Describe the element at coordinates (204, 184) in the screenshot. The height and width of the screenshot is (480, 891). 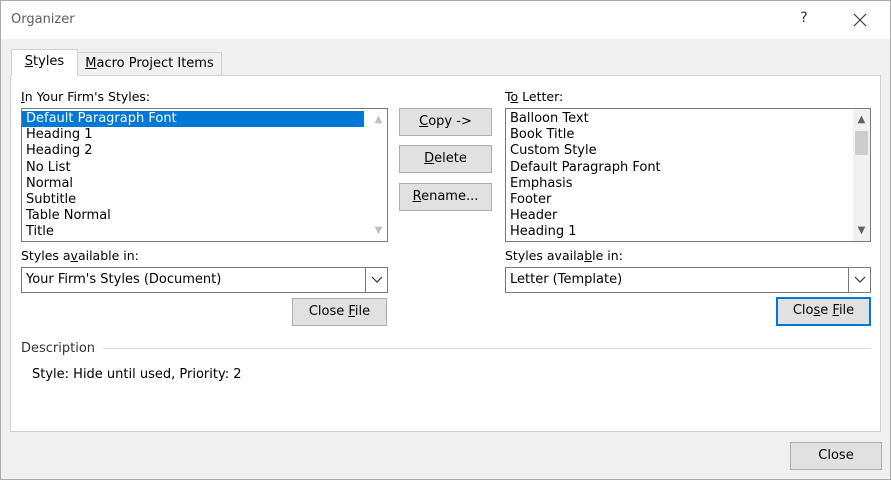
I see `list-item: Normal` at that location.